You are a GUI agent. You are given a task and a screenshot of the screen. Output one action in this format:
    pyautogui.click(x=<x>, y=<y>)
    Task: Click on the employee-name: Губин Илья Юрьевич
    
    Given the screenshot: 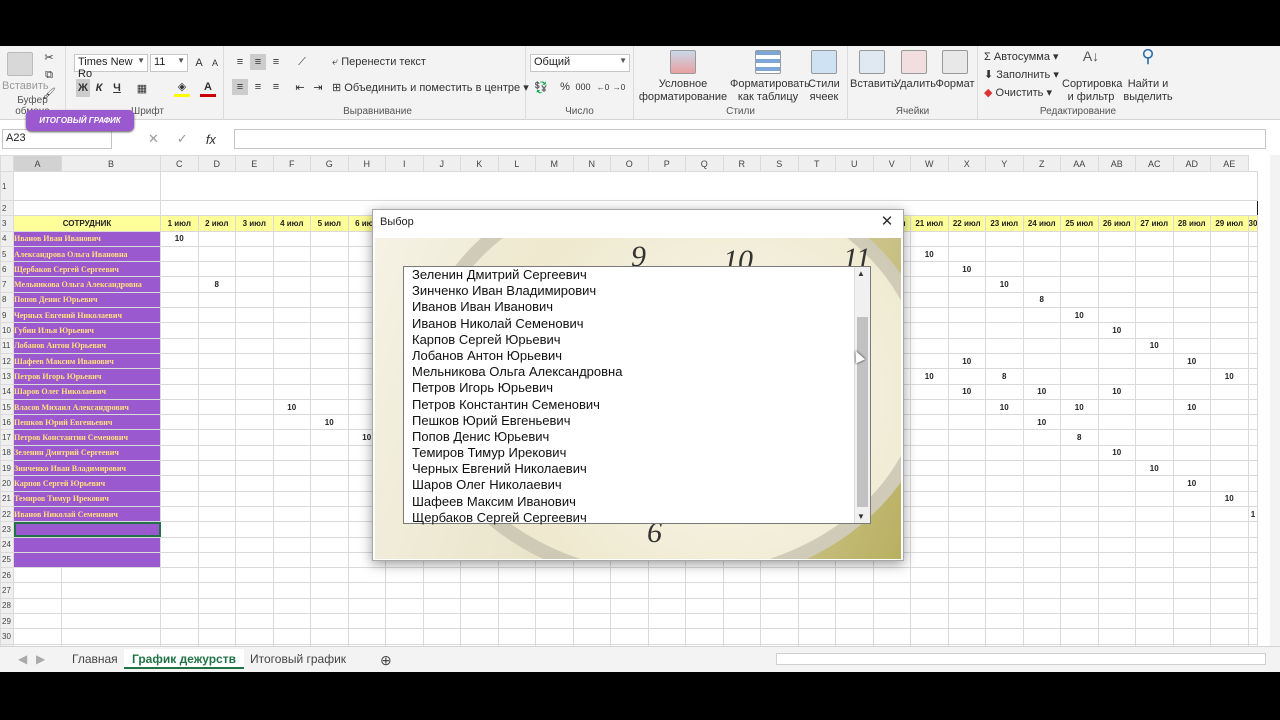 What is the action you would take?
    pyautogui.click(x=87, y=330)
    